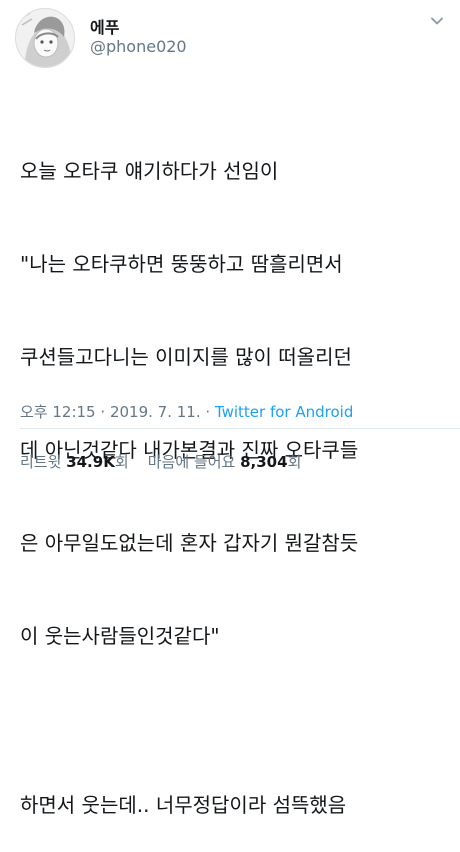 Image resolution: width=460 pixels, height=852 pixels. I want to click on retweets-unit: 회, so click(121, 462).